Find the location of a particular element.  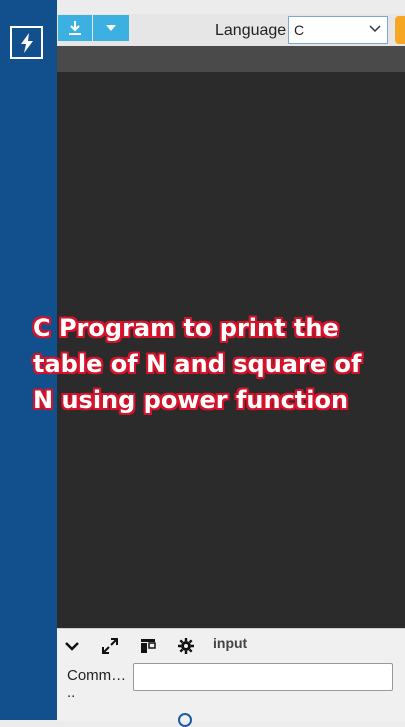

collapse-chevron-icon is located at coordinates (72, 646).